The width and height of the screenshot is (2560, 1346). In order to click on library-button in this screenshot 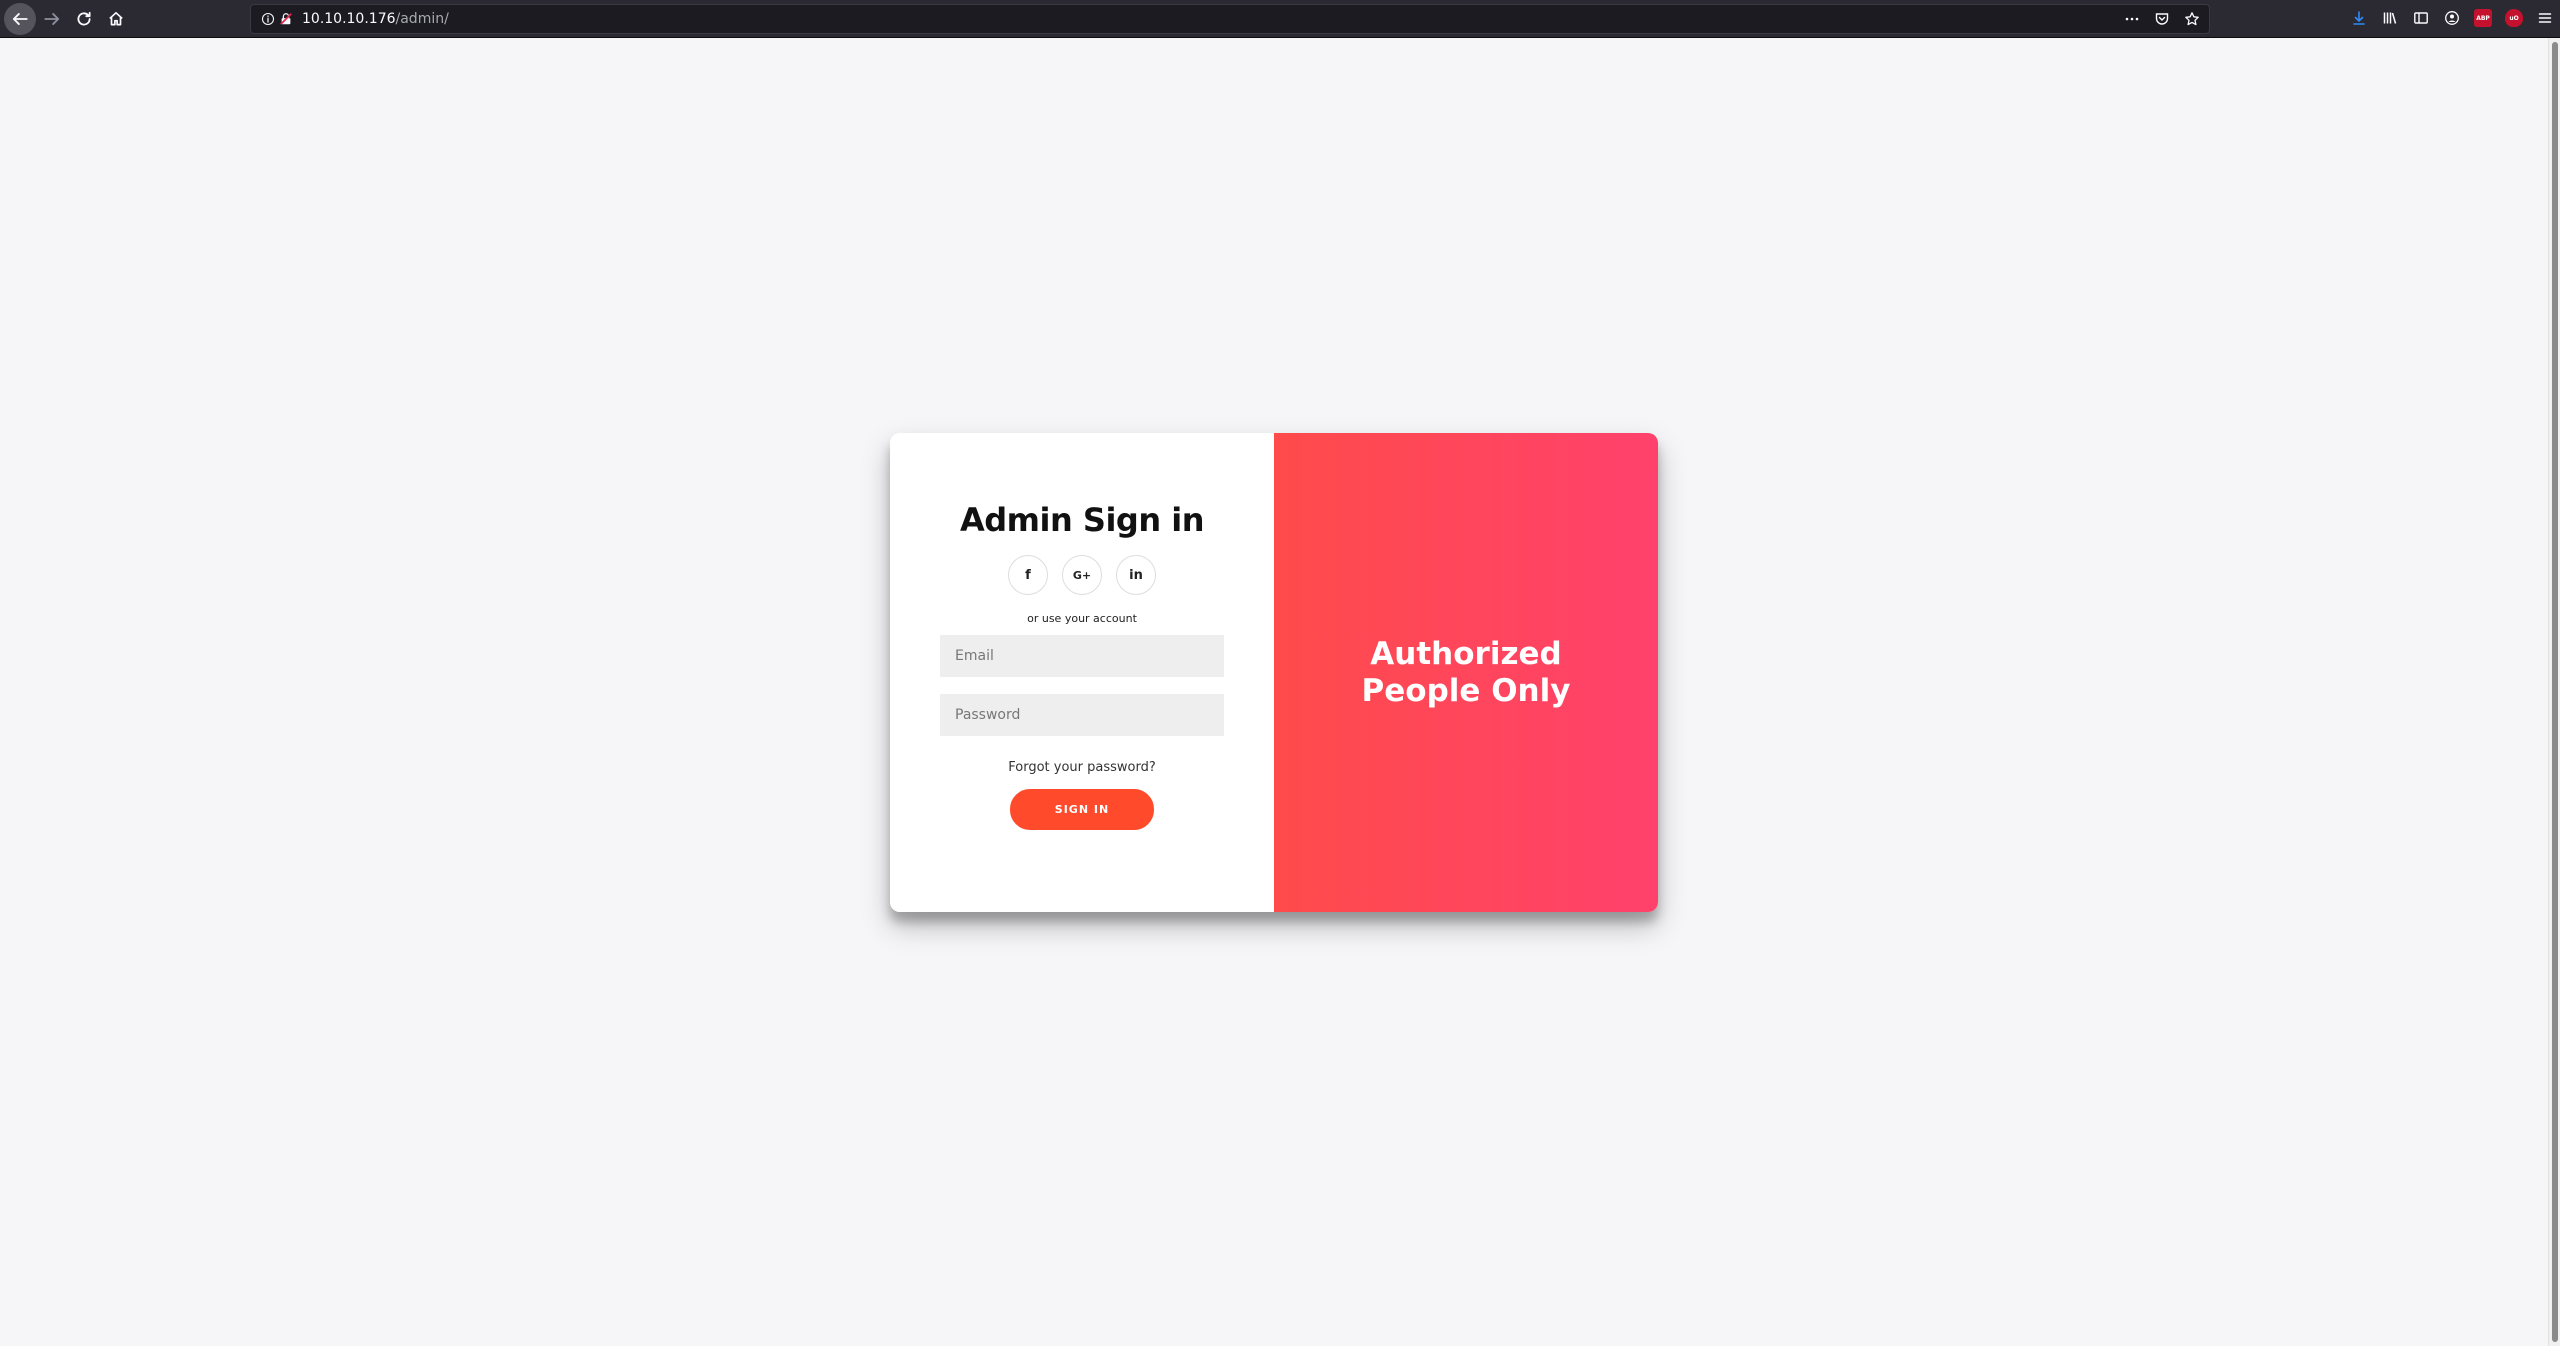, I will do `click(2390, 18)`.